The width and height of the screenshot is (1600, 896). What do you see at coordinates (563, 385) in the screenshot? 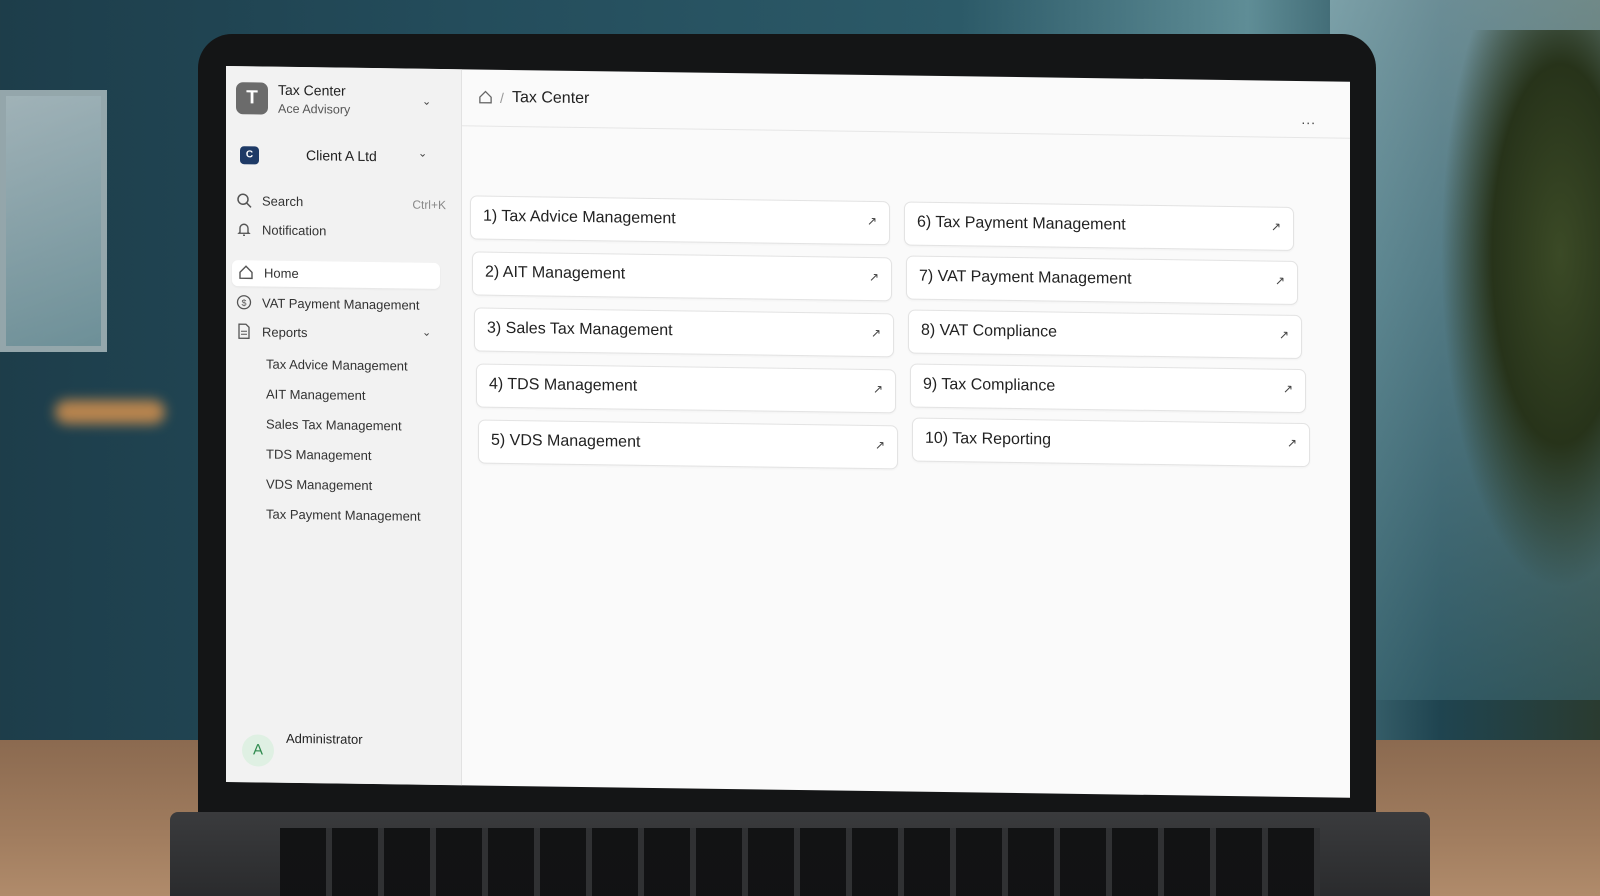
I see `module-card-label: 4) TDS Management` at bounding box center [563, 385].